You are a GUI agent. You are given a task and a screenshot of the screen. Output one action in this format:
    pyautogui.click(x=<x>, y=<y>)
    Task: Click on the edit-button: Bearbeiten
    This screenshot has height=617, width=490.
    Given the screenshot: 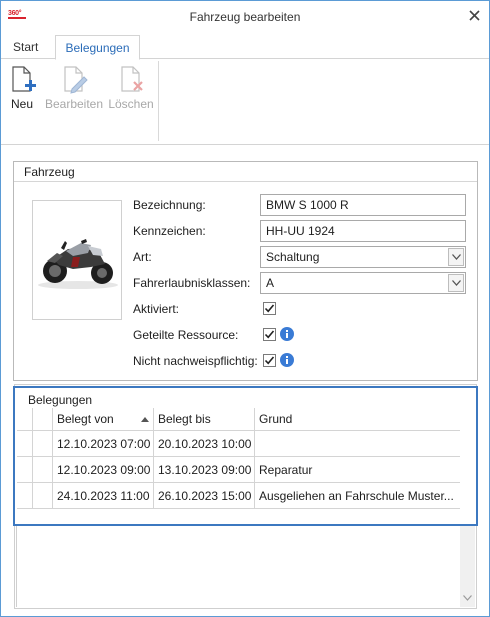 What is the action you would take?
    pyautogui.click(x=74, y=90)
    